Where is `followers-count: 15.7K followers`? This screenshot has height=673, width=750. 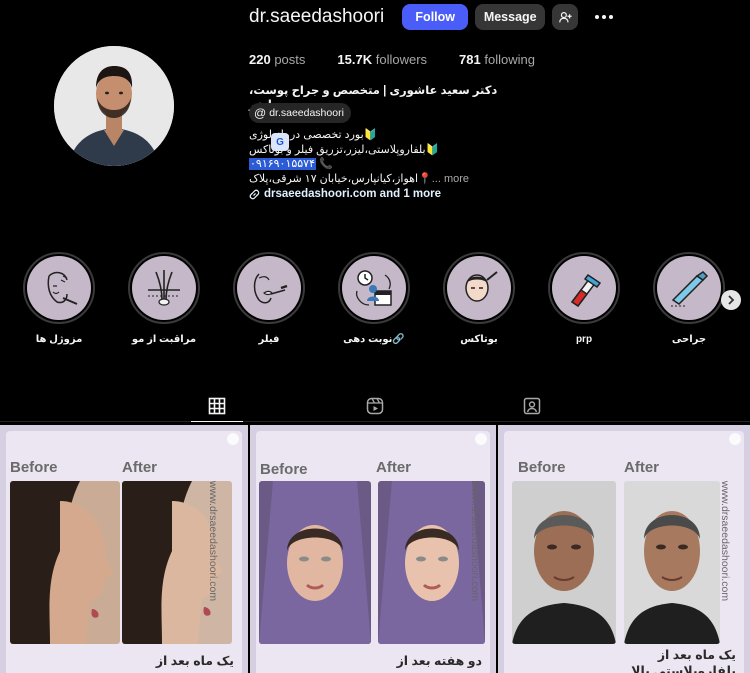
followers-count: 15.7K followers is located at coordinates (382, 59).